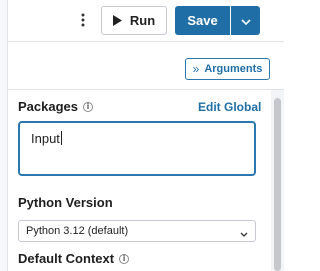  Describe the element at coordinates (202, 20) in the screenshot. I see `save-button: Save` at that location.